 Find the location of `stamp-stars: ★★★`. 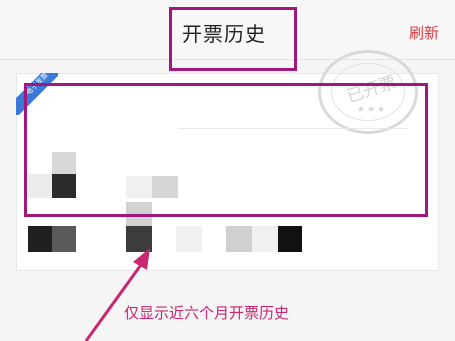

stamp-stars: ★★★ is located at coordinates (372, 110).